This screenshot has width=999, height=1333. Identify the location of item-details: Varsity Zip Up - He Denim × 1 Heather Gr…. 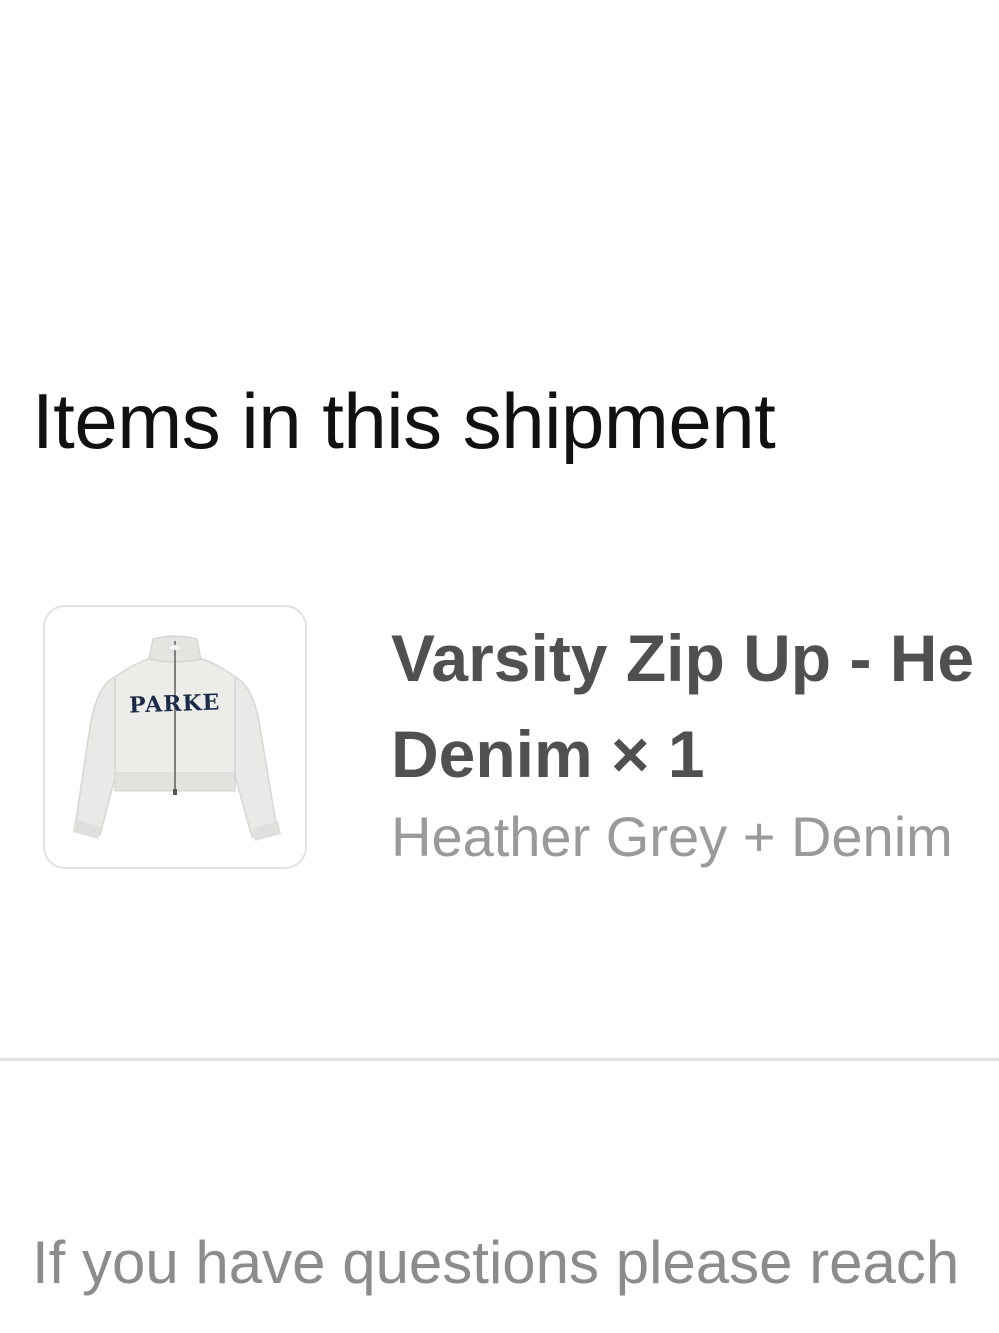
(695, 741).